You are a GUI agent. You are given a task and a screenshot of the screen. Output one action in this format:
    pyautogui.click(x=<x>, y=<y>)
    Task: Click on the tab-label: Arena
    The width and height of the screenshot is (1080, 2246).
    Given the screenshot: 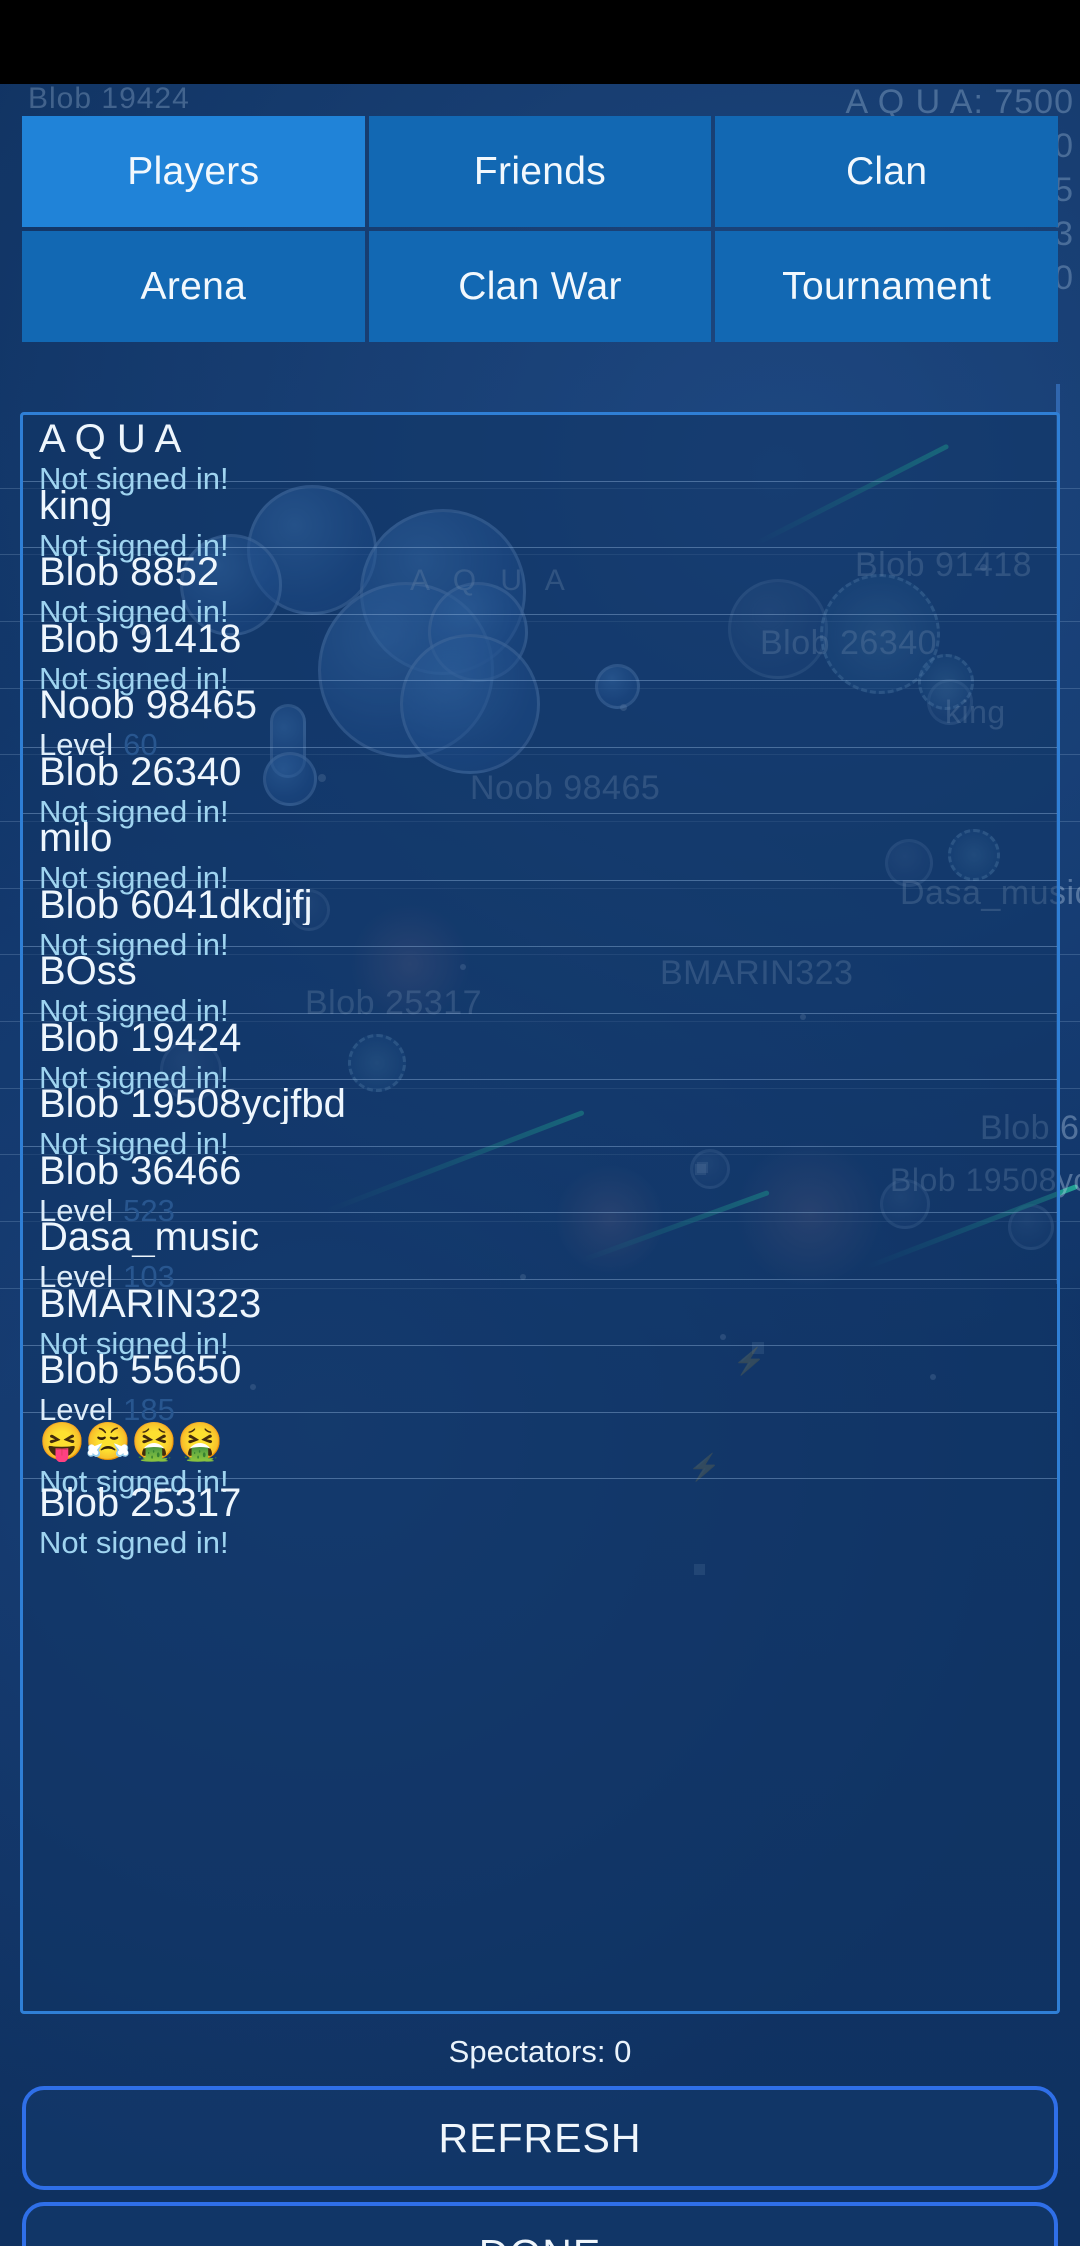 What is the action you would take?
    pyautogui.click(x=193, y=286)
    